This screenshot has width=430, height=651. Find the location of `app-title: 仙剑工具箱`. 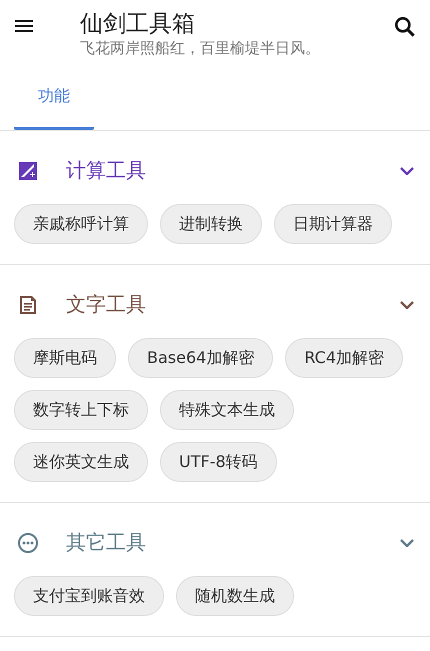

app-title: 仙剑工具箱 is located at coordinates (138, 24).